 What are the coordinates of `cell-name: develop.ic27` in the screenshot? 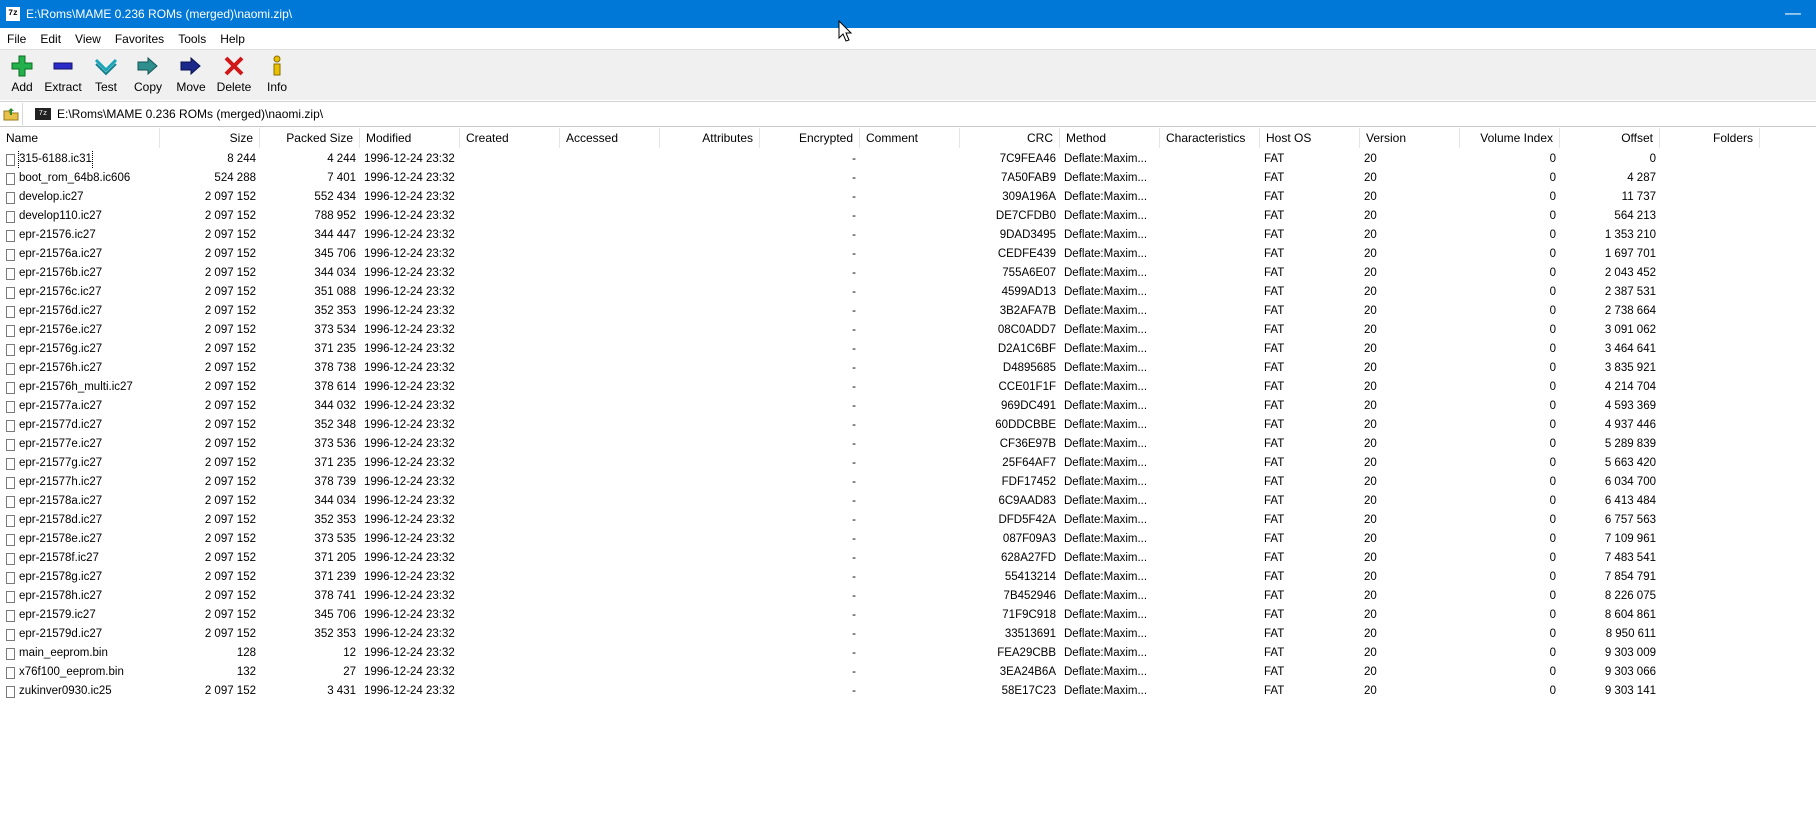 It's located at (80, 197).